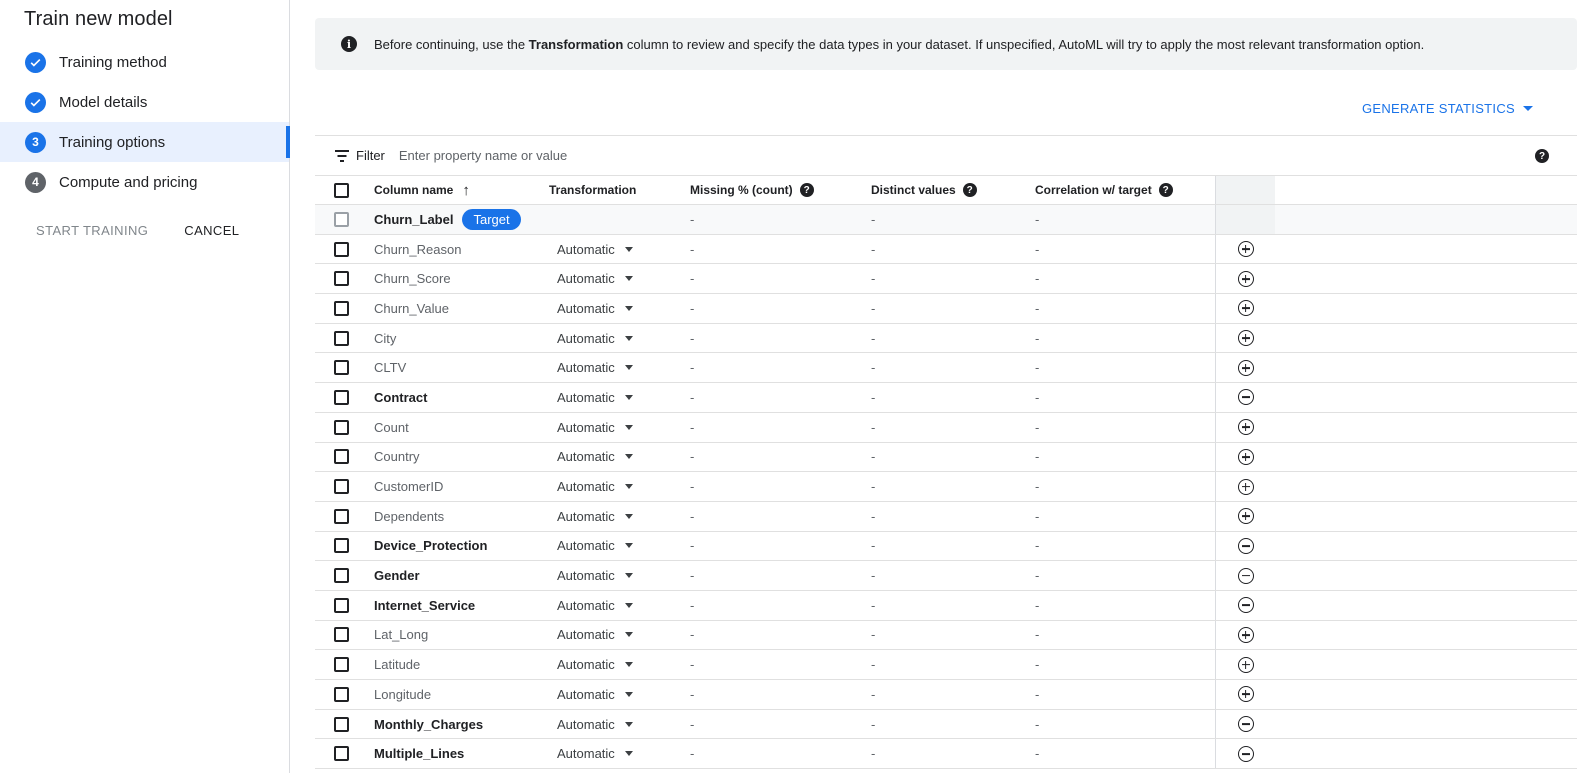 The image size is (1586, 773). I want to click on sort-ascending-icon: ↑, so click(466, 190).